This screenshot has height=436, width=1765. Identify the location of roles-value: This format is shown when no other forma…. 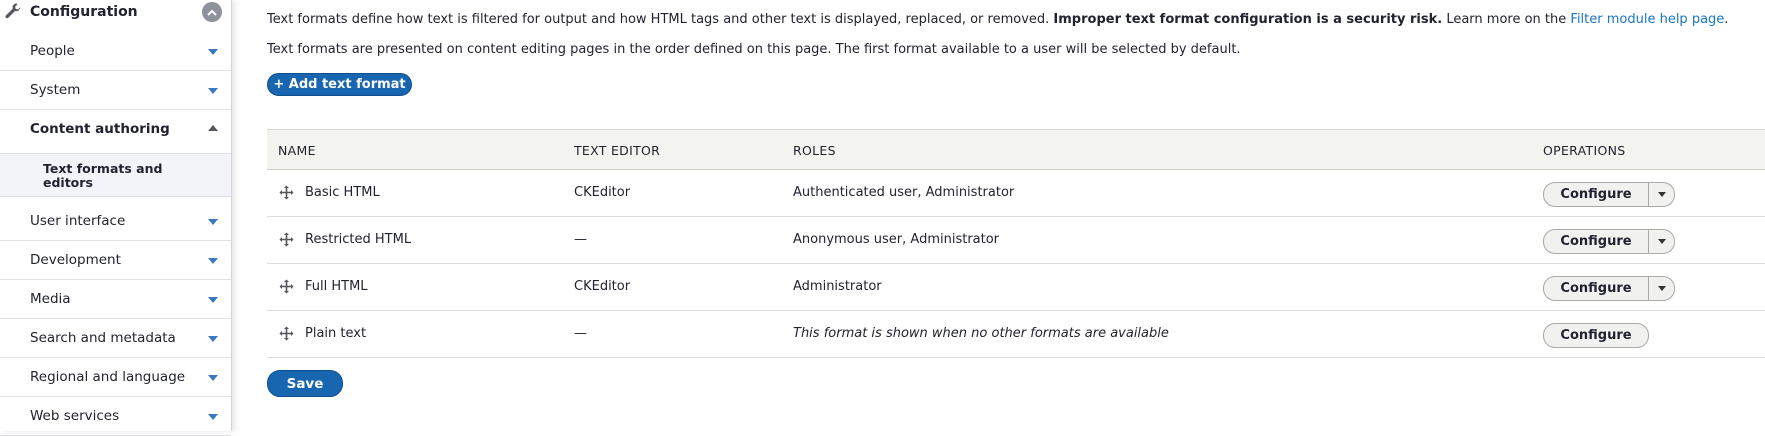
(981, 333).